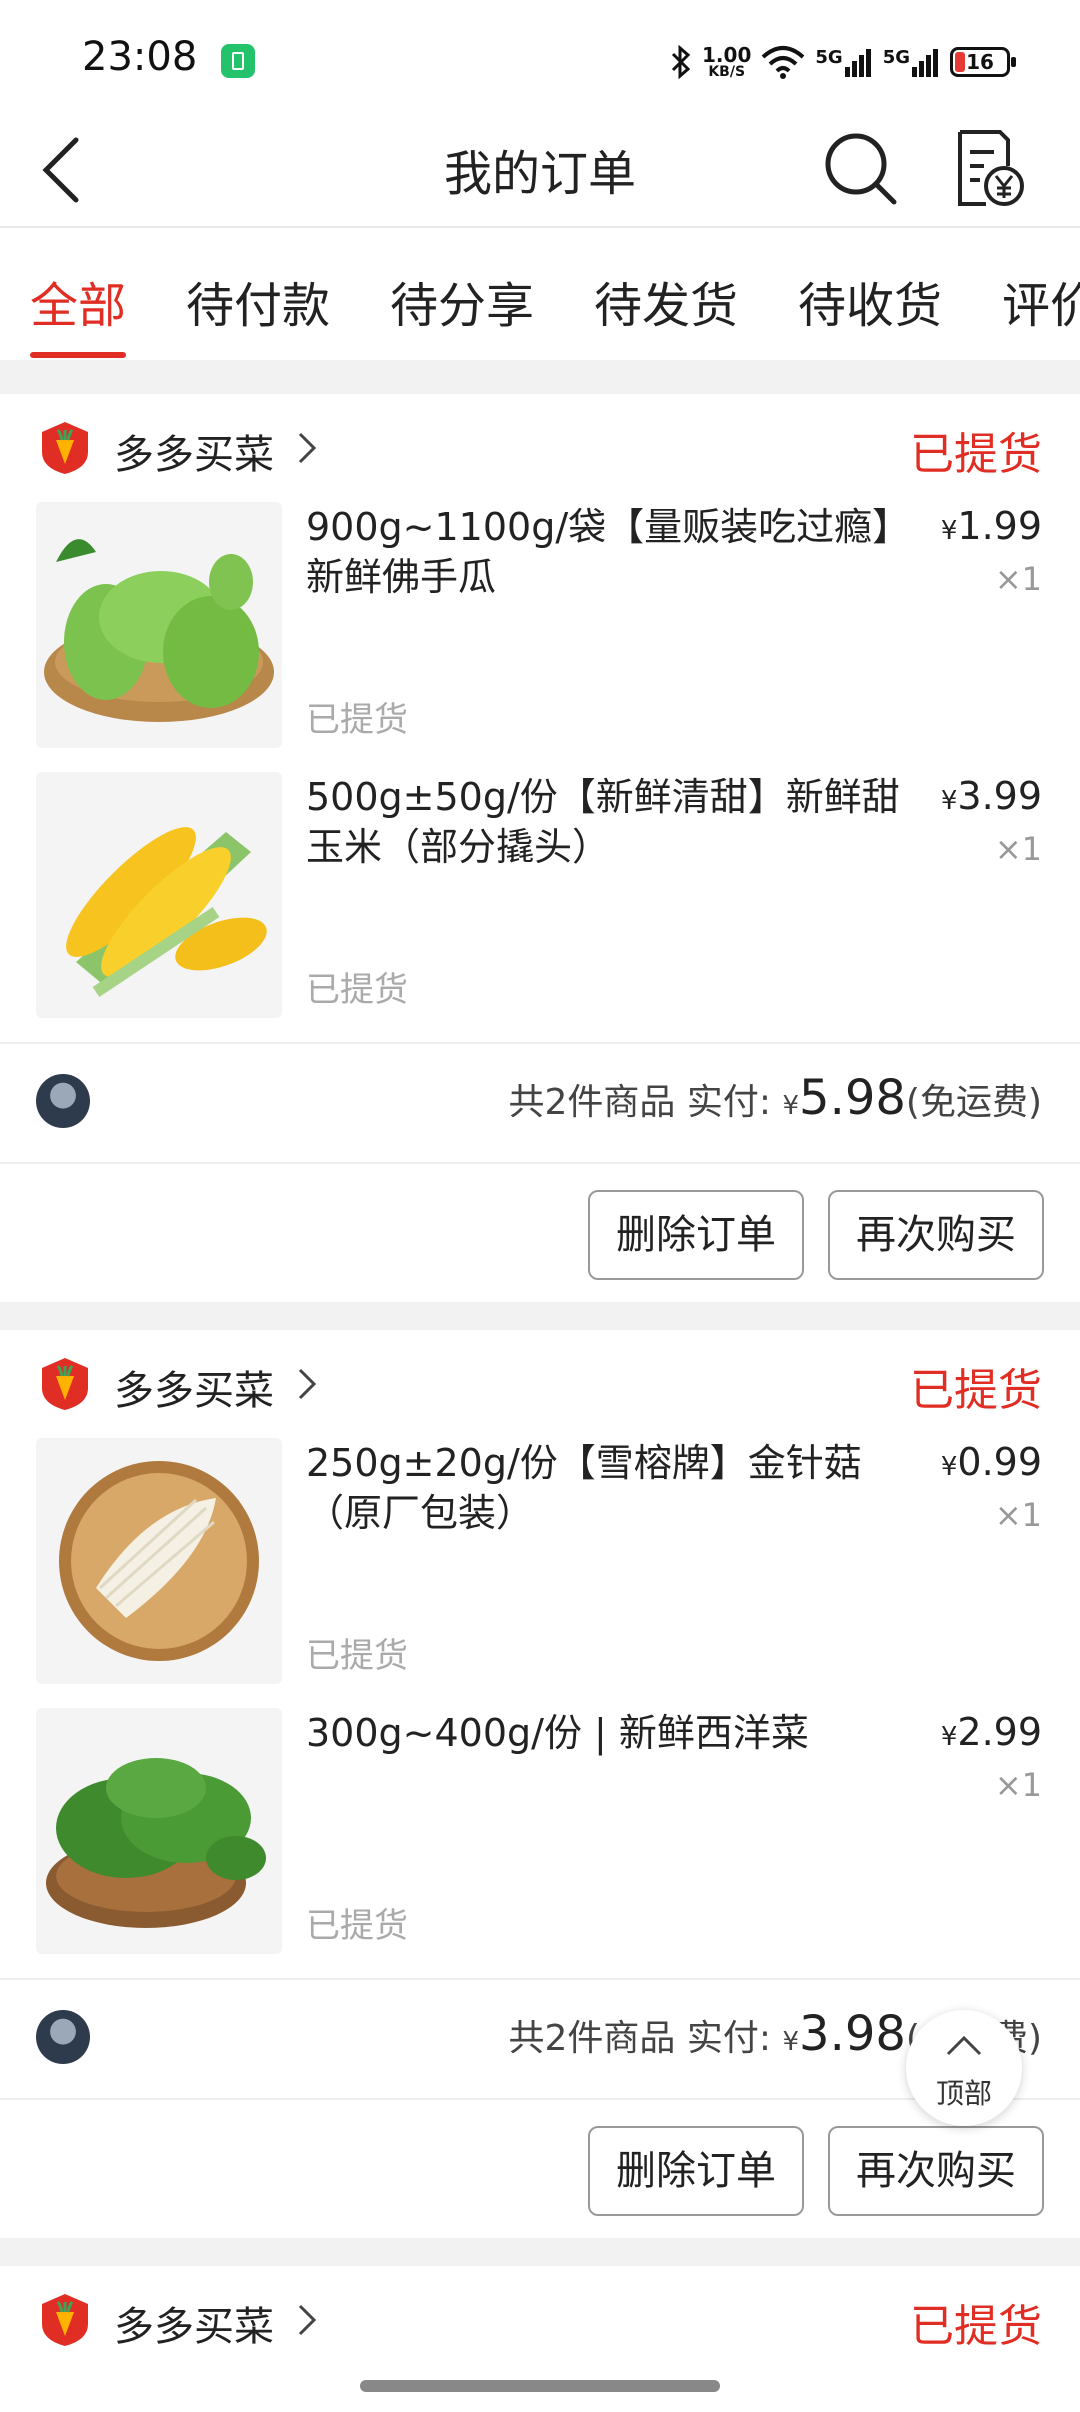 The image size is (1080, 2412). What do you see at coordinates (999, 1462) in the screenshot?
I see `price-value: 0.99` at bounding box center [999, 1462].